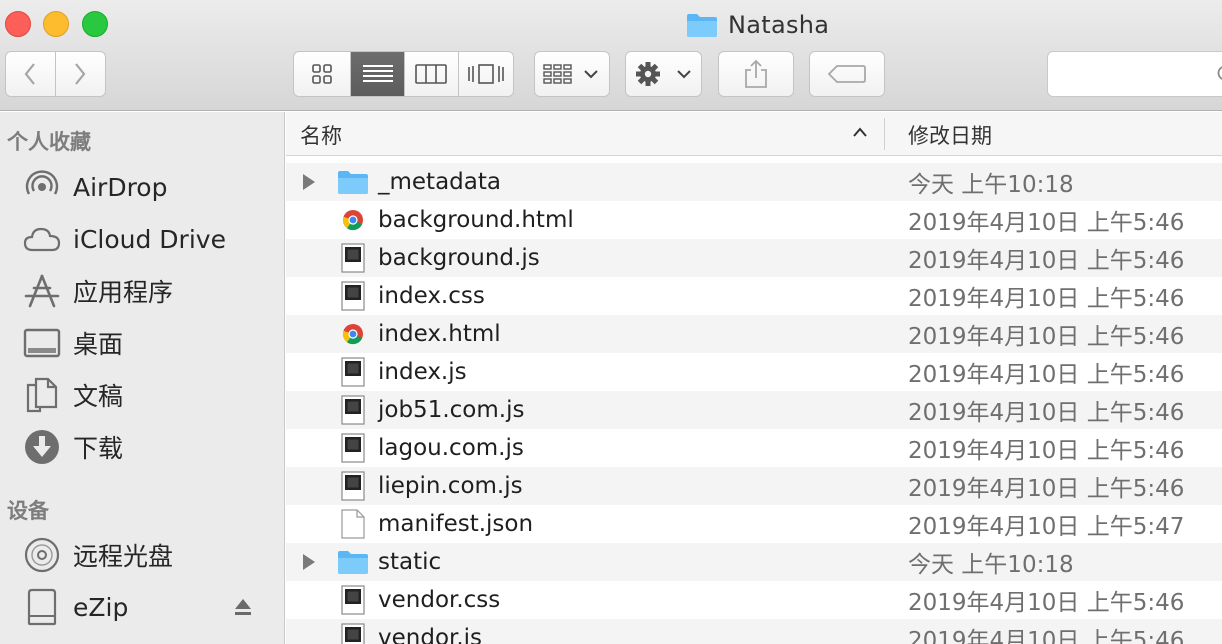 This screenshot has height=644, width=1222. What do you see at coordinates (18, 24) in the screenshot?
I see `close-window-button` at bounding box center [18, 24].